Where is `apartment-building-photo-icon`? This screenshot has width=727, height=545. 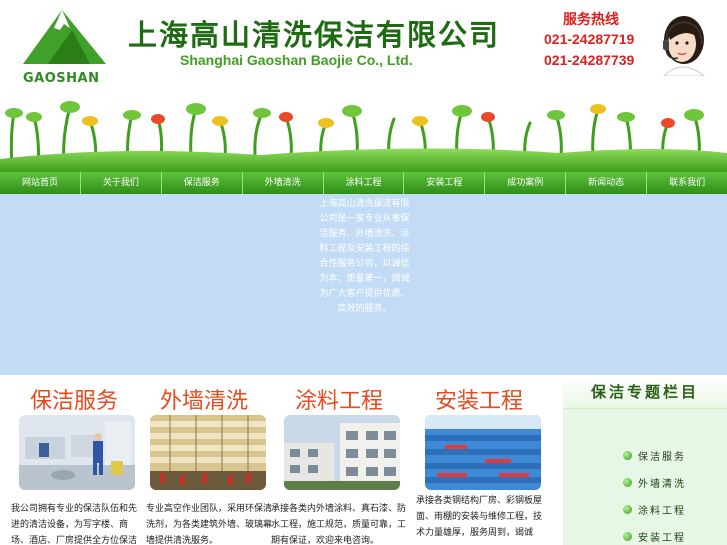 apartment-building-photo-icon is located at coordinates (342, 452).